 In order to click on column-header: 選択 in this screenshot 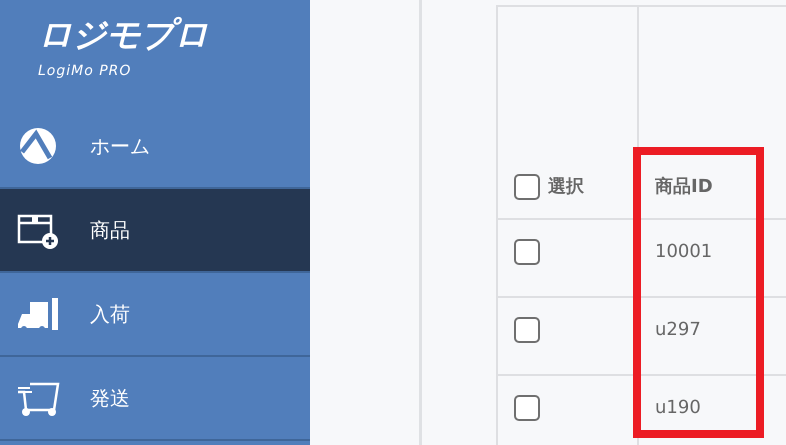, I will do `click(566, 186)`.